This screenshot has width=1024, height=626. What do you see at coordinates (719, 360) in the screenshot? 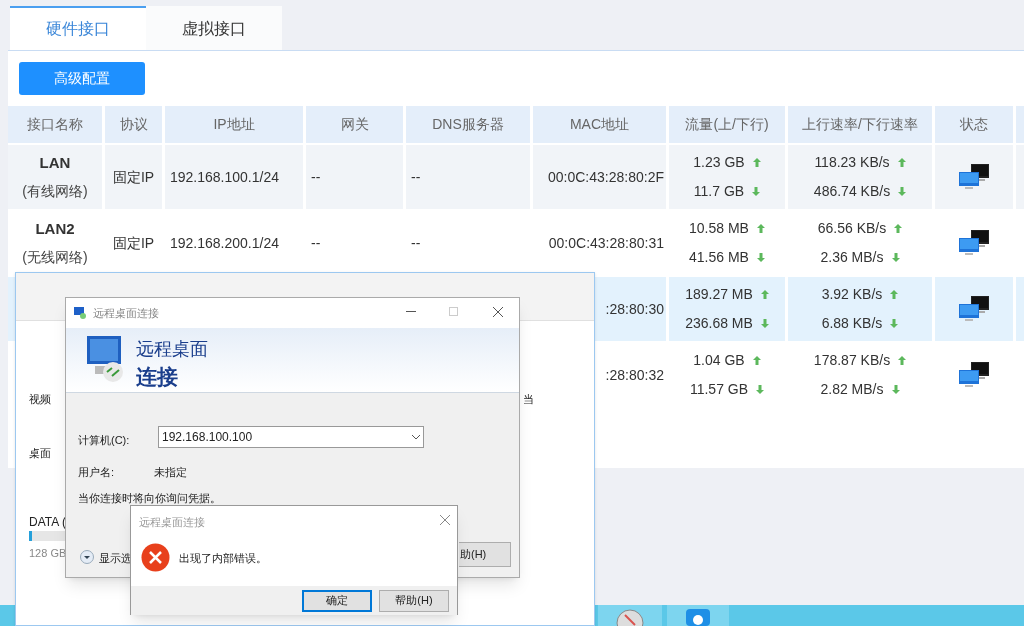
I see `table-cell-text: 1.04 GB` at bounding box center [719, 360].